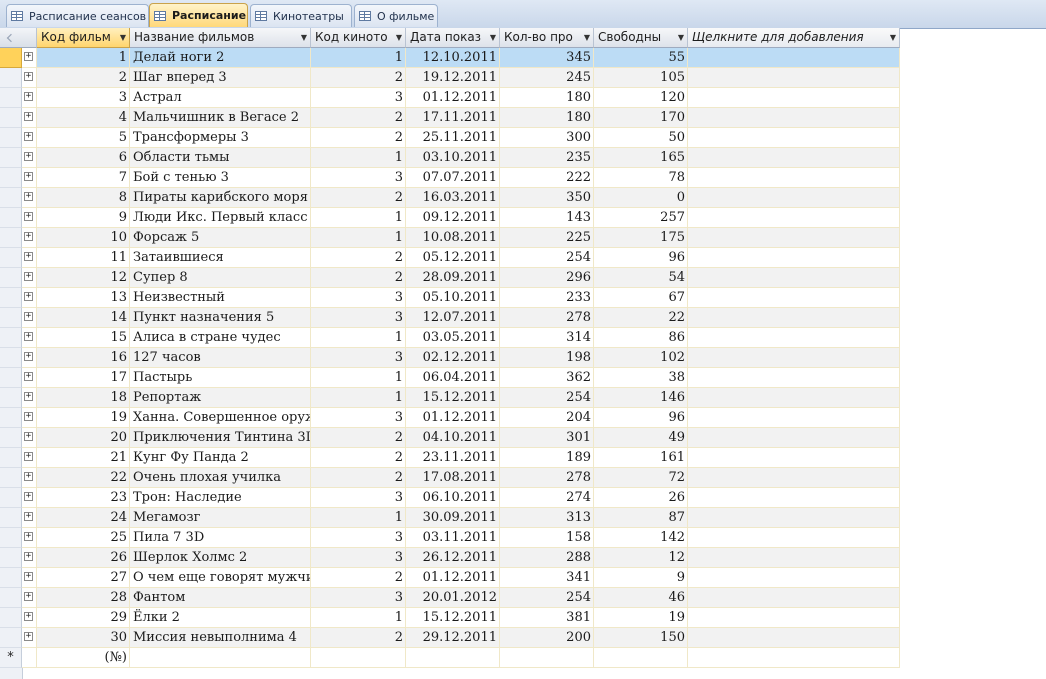 This screenshot has height=679, width=1046. Describe the element at coordinates (453, 558) in the screenshot. I see `table-cell: 26.12.2011` at that location.